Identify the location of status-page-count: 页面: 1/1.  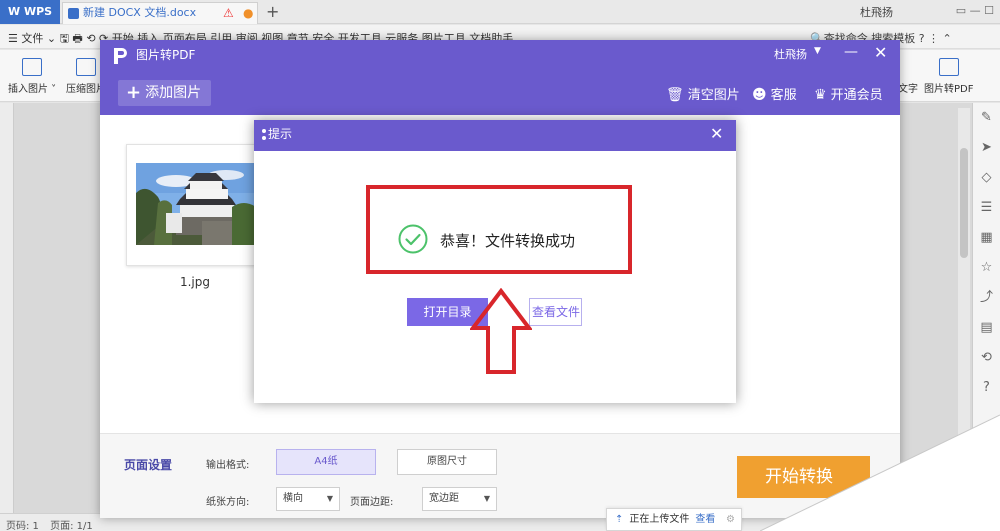
(71, 526).